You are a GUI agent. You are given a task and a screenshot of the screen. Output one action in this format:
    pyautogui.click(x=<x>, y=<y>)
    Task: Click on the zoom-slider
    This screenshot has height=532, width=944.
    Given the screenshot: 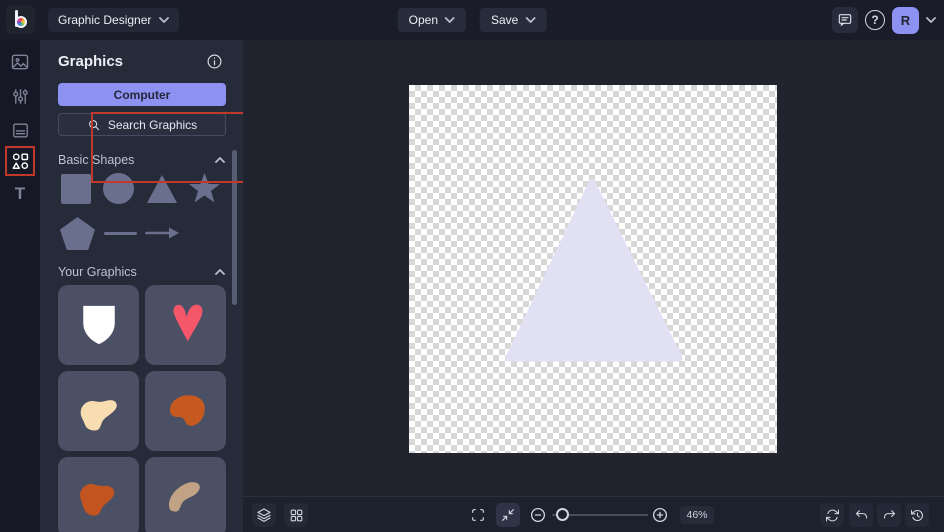 What is the action you would take?
    pyautogui.click(x=600, y=514)
    